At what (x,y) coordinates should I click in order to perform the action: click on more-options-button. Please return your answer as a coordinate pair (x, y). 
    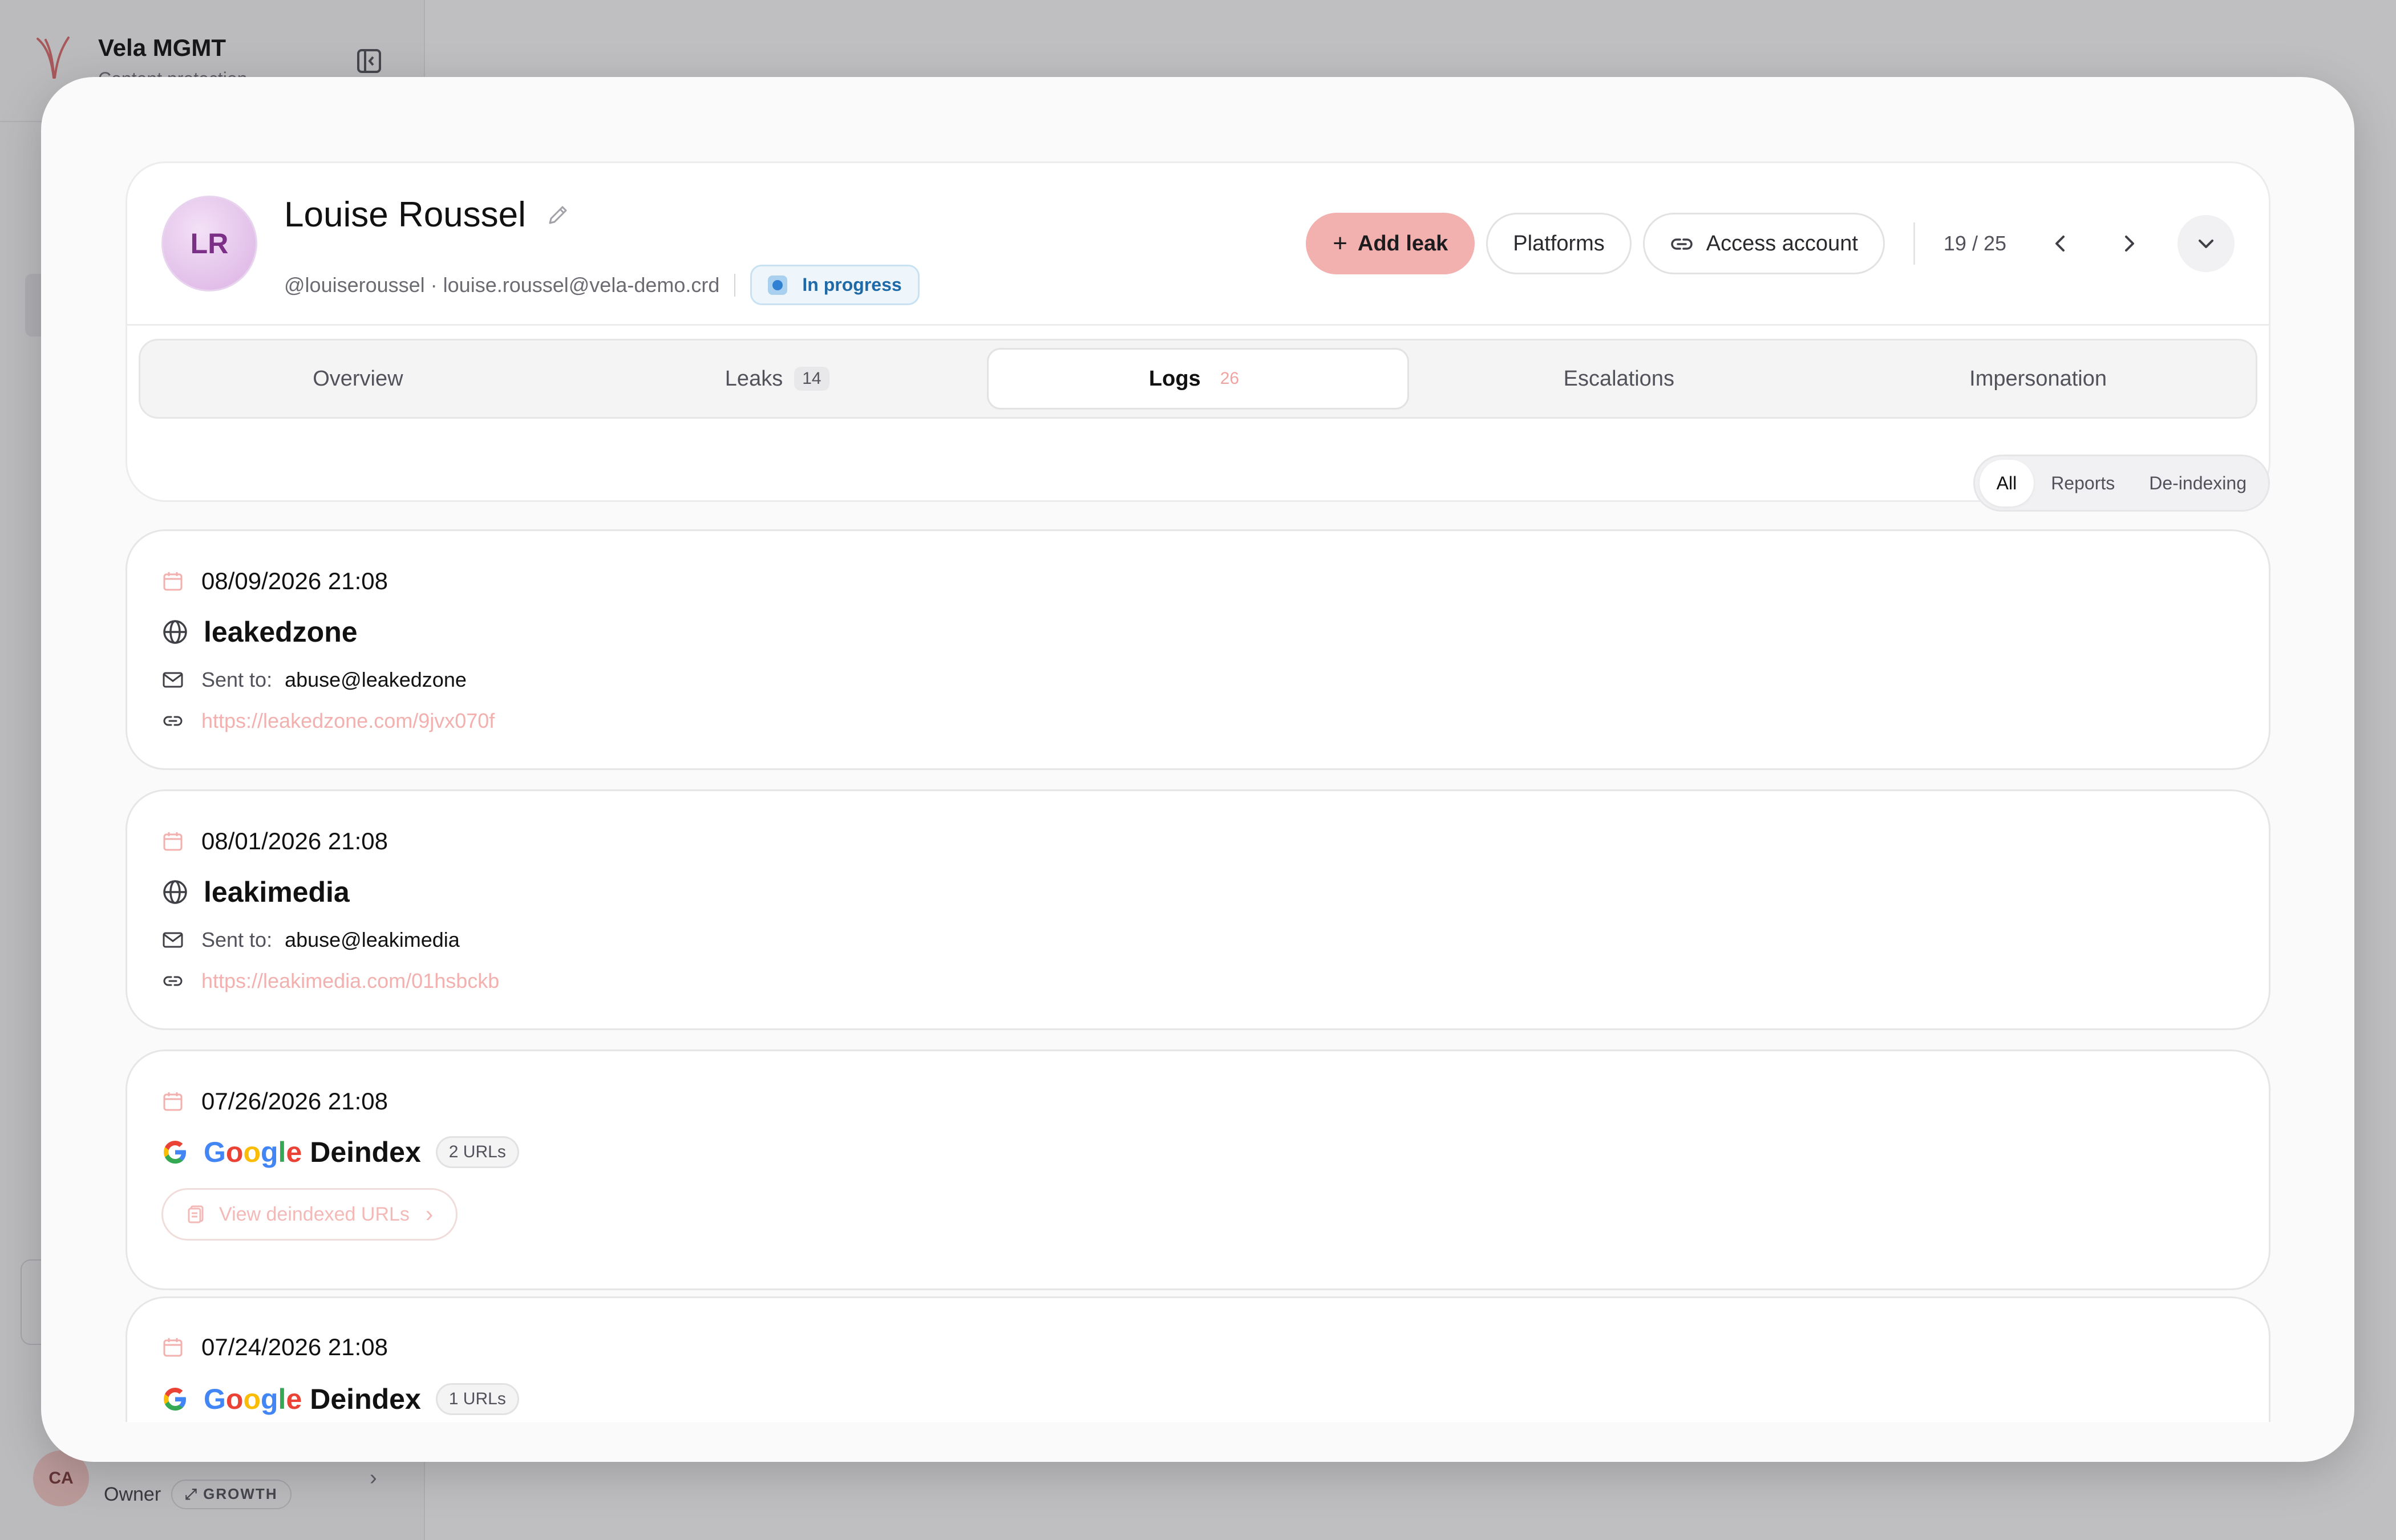
    Looking at the image, I should click on (2206, 244).